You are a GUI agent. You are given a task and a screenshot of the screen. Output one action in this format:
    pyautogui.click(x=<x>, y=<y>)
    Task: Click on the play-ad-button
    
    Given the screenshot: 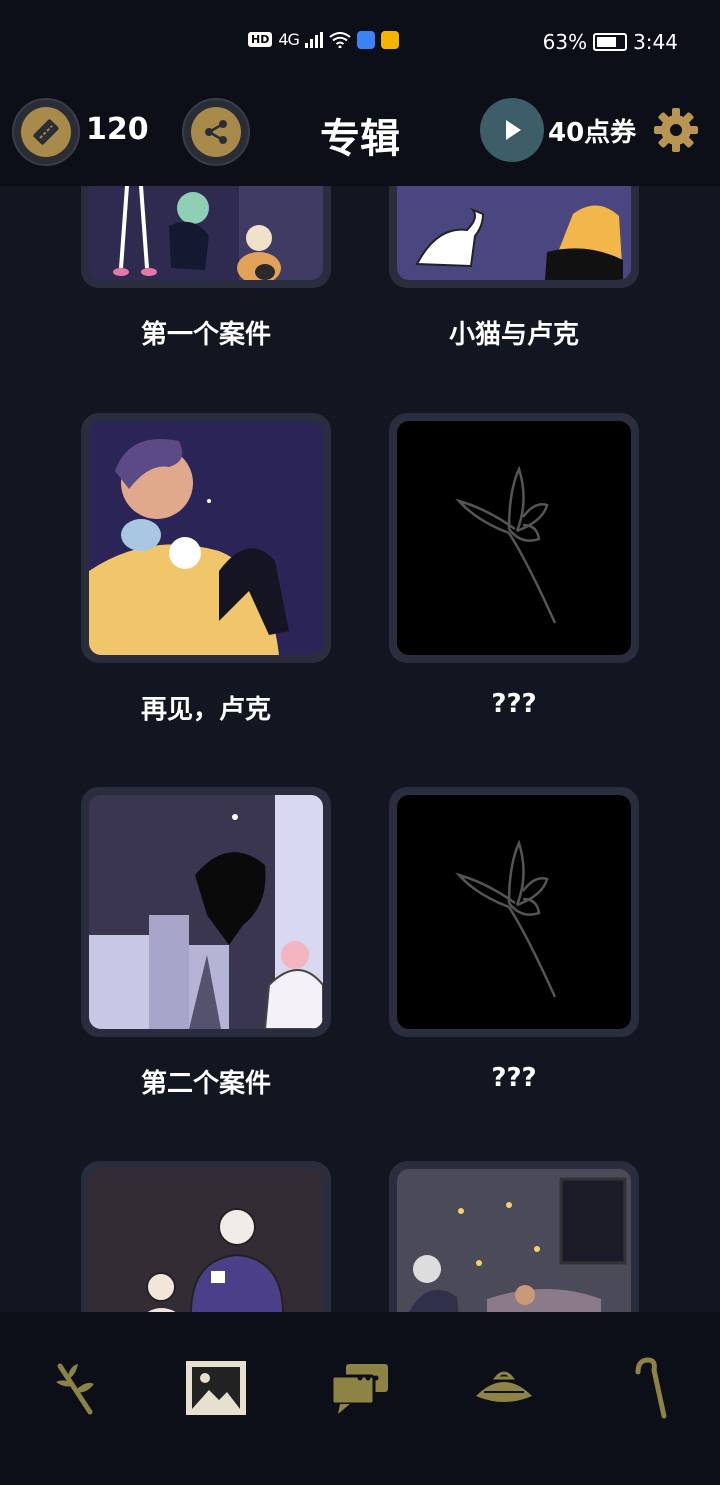 What is the action you would take?
    pyautogui.click(x=512, y=130)
    